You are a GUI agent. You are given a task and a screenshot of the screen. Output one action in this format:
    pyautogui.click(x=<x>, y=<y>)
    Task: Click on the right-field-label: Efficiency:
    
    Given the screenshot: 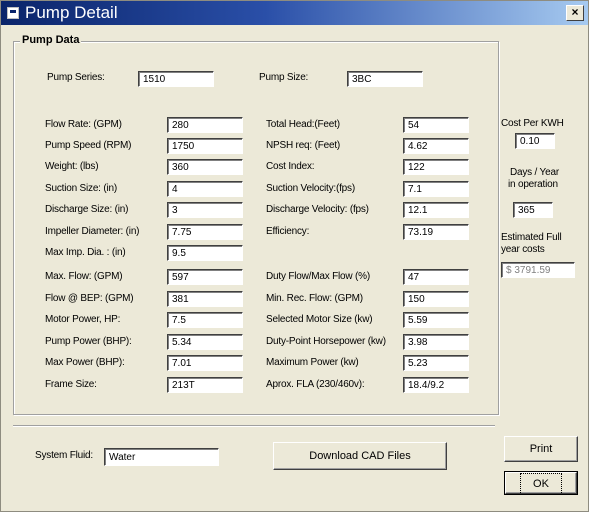 What is the action you would take?
    pyautogui.click(x=288, y=231)
    